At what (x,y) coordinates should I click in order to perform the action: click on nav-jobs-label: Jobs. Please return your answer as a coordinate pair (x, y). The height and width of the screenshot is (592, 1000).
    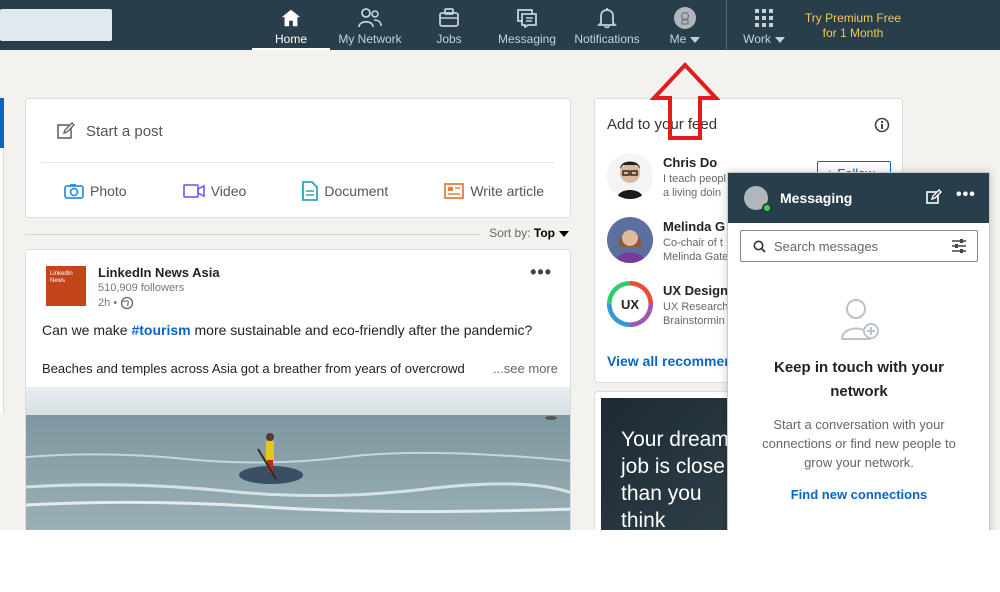
    Looking at the image, I should click on (449, 39).